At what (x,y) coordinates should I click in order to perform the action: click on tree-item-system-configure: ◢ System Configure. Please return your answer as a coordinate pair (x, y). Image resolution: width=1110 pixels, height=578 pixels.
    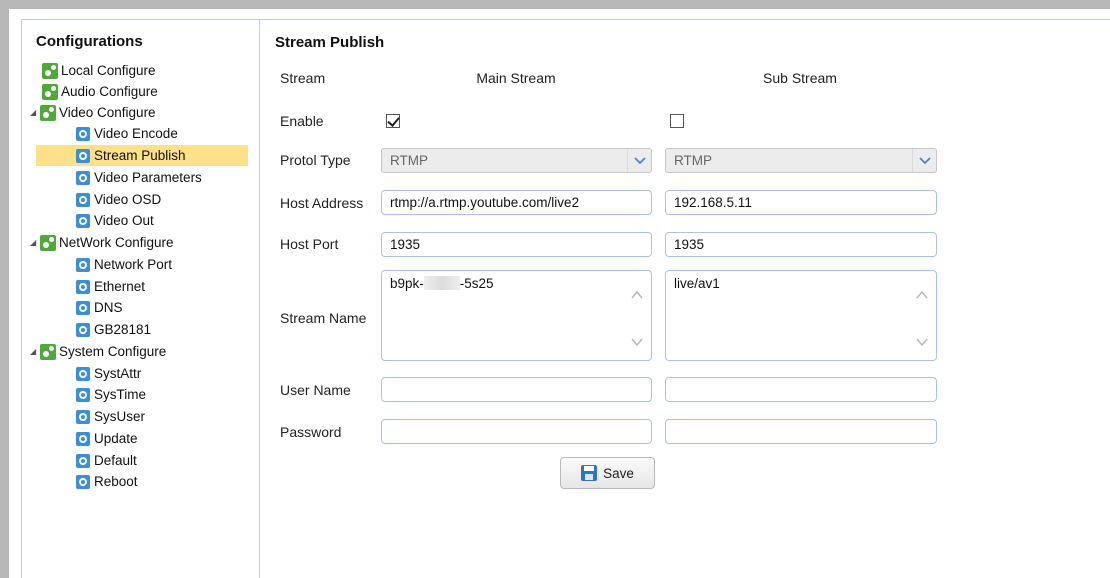
    Looking at the image, I should click on (98, 351).